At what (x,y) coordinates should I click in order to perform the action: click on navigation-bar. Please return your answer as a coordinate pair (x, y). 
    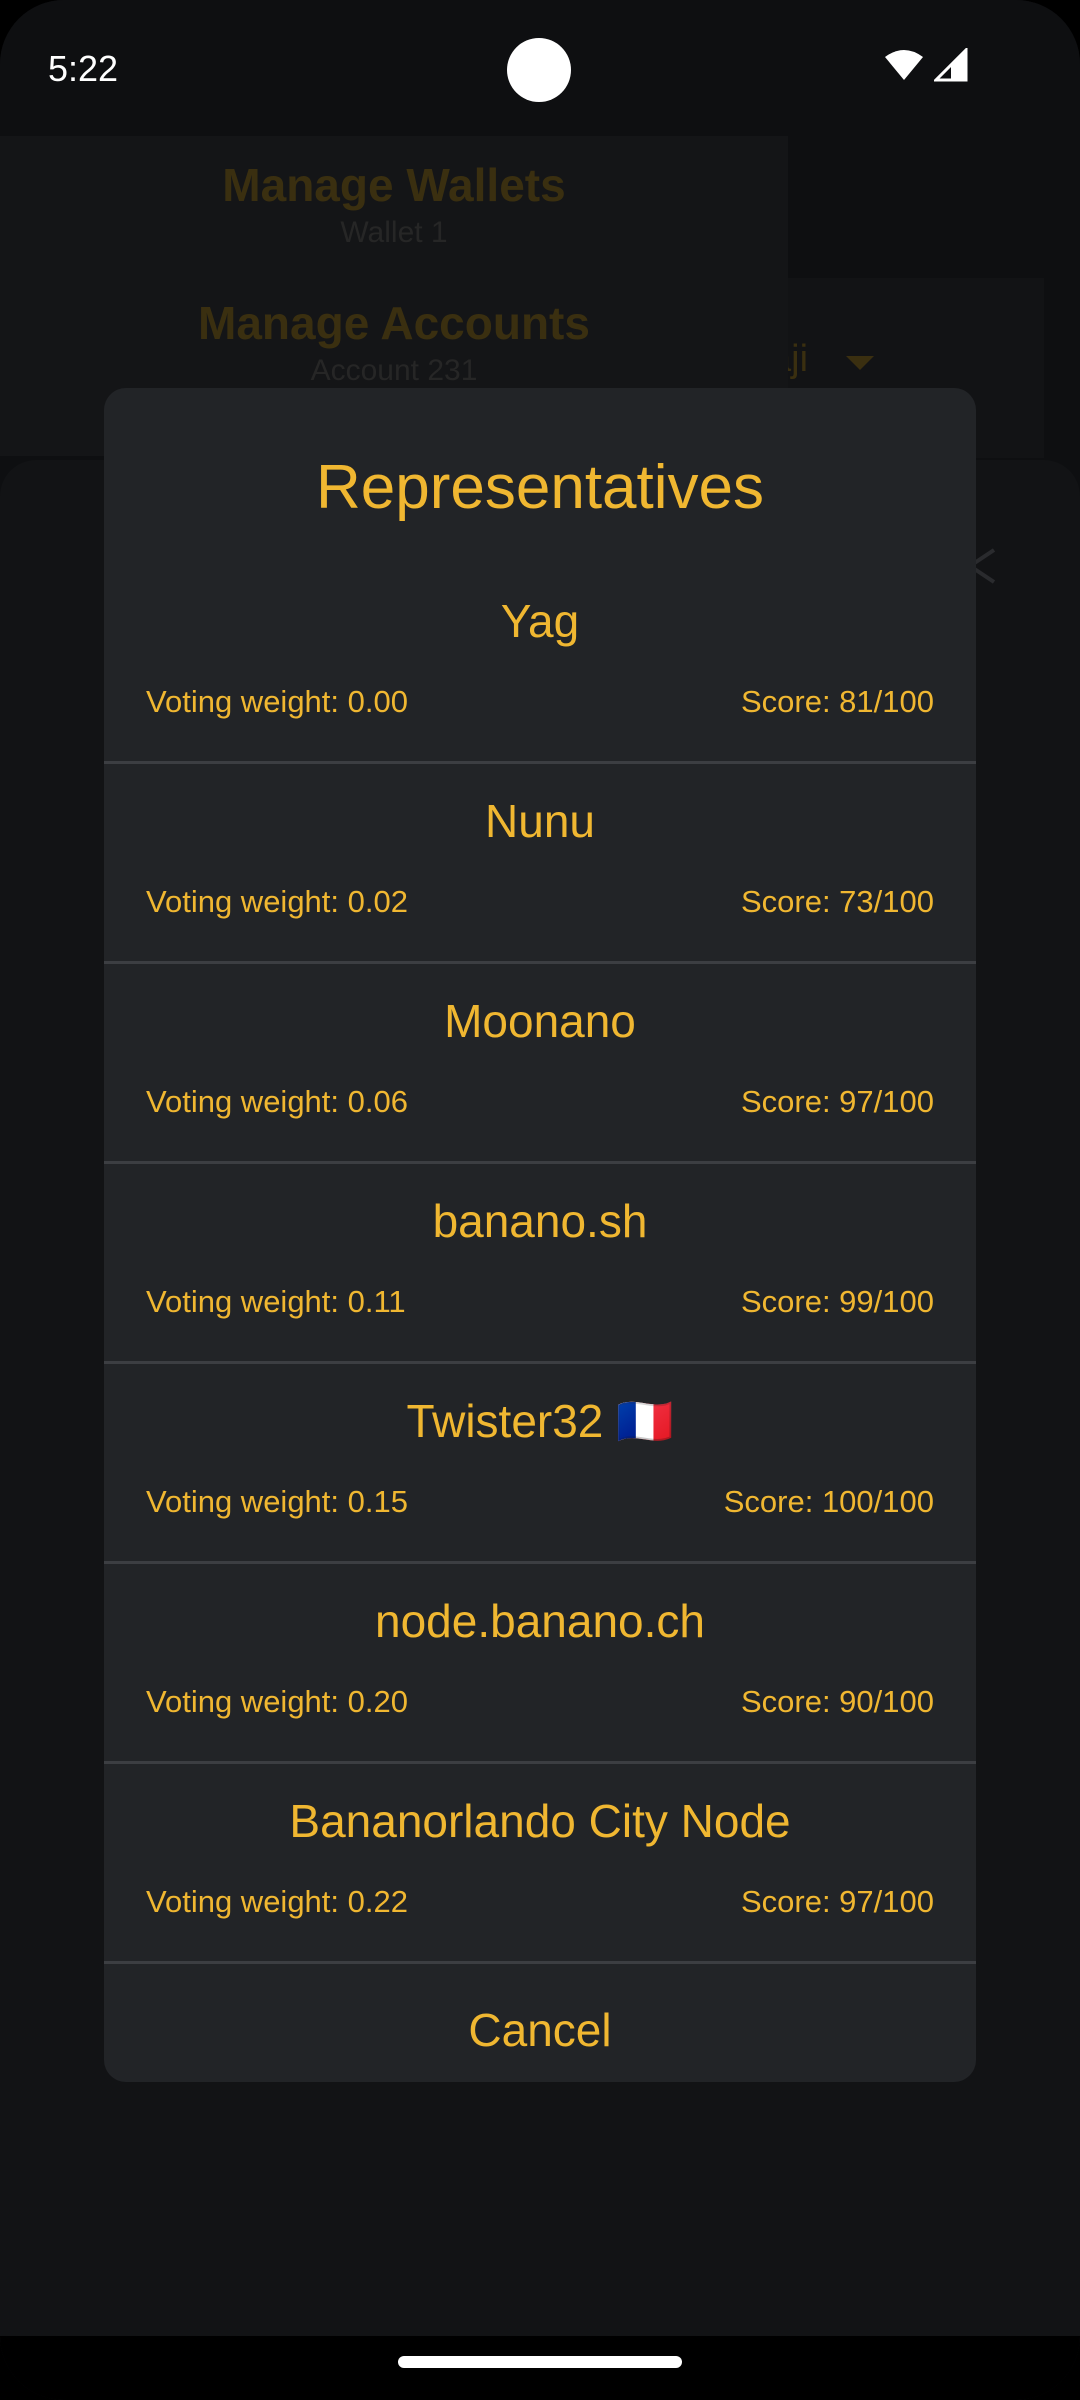
    Looking at the image, I should click on (540, 2368).